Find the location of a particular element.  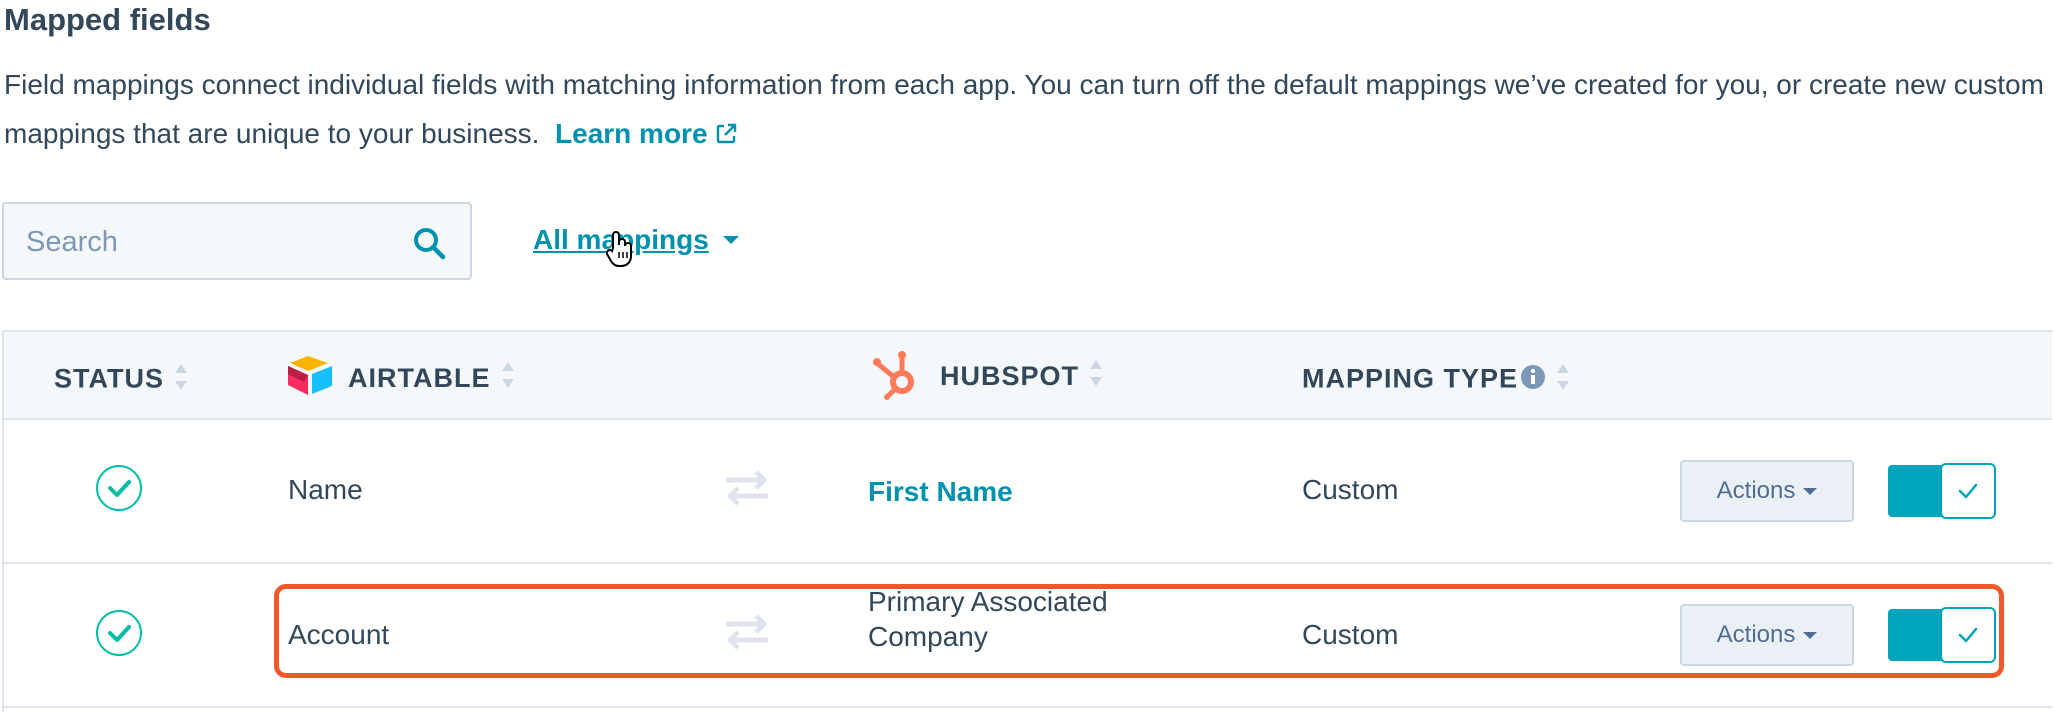

search-icon is located at coordinates (429, 245).